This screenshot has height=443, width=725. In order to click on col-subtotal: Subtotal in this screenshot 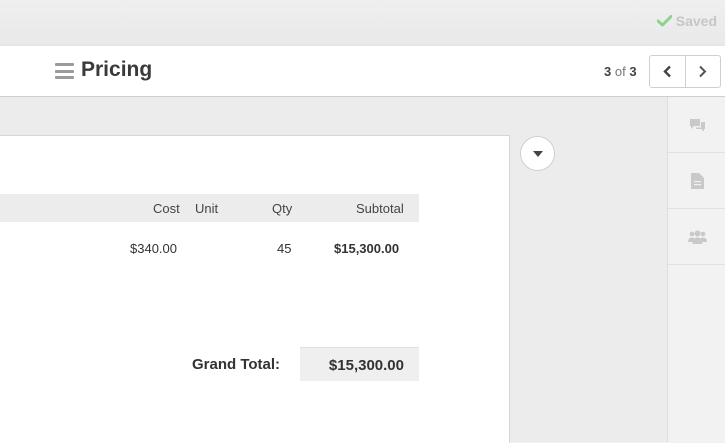, I will do `click(380, 208)`.